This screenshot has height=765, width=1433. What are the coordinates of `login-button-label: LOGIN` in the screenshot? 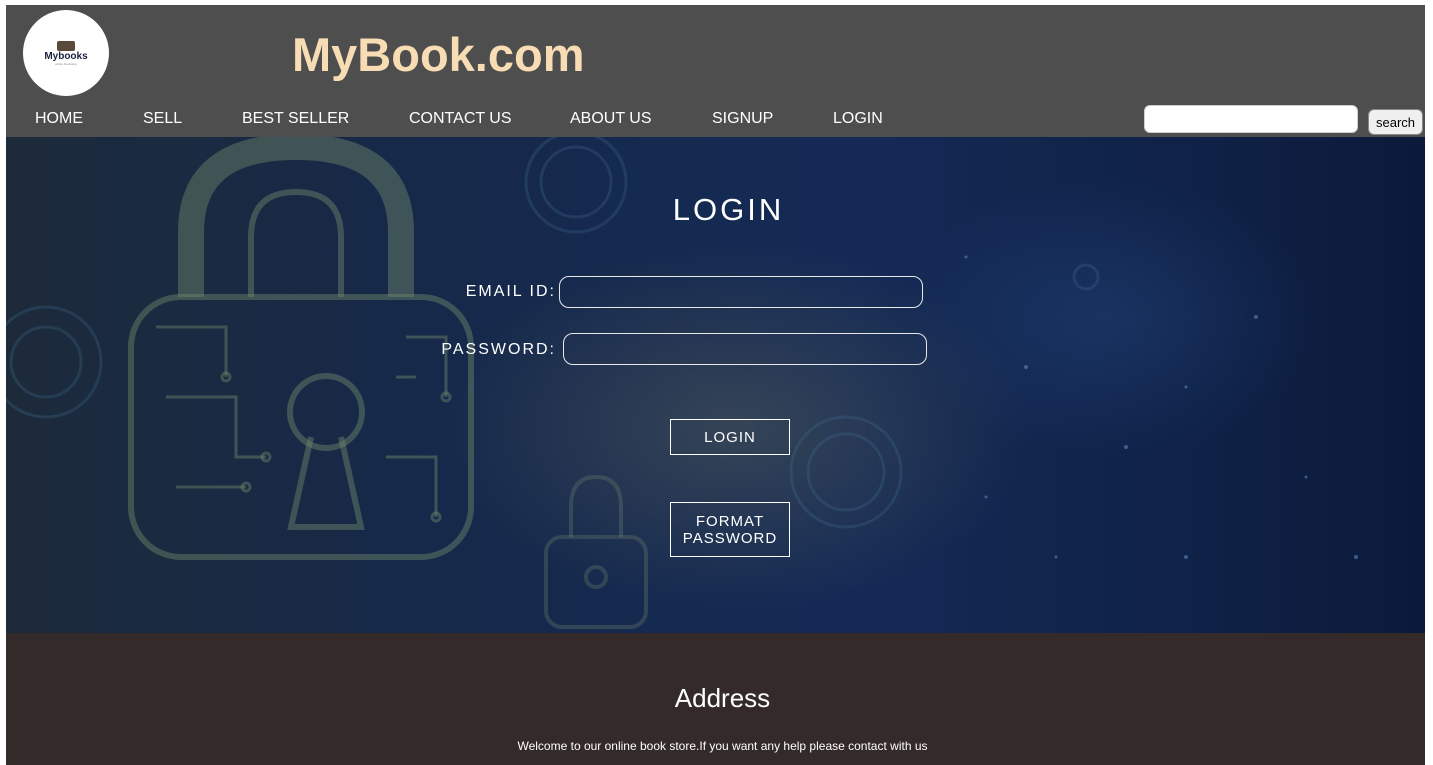 It's located at (730, 437).